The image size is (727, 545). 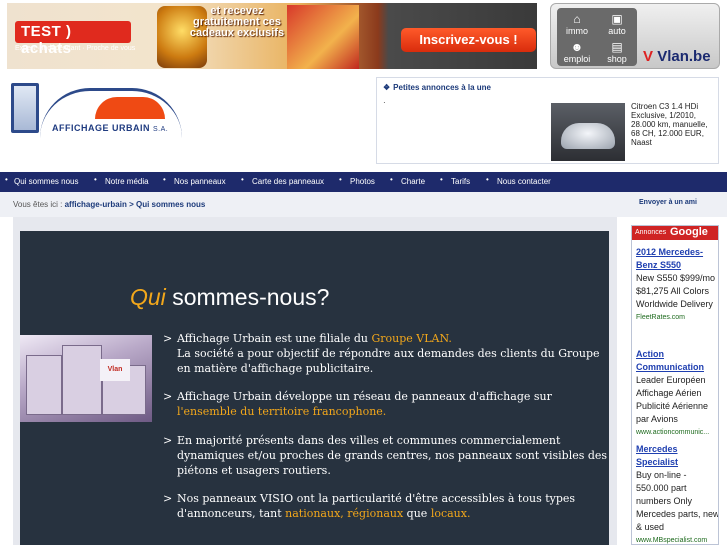 I want to click on ads-header: Annonces Google, so click(x=675, y=233).